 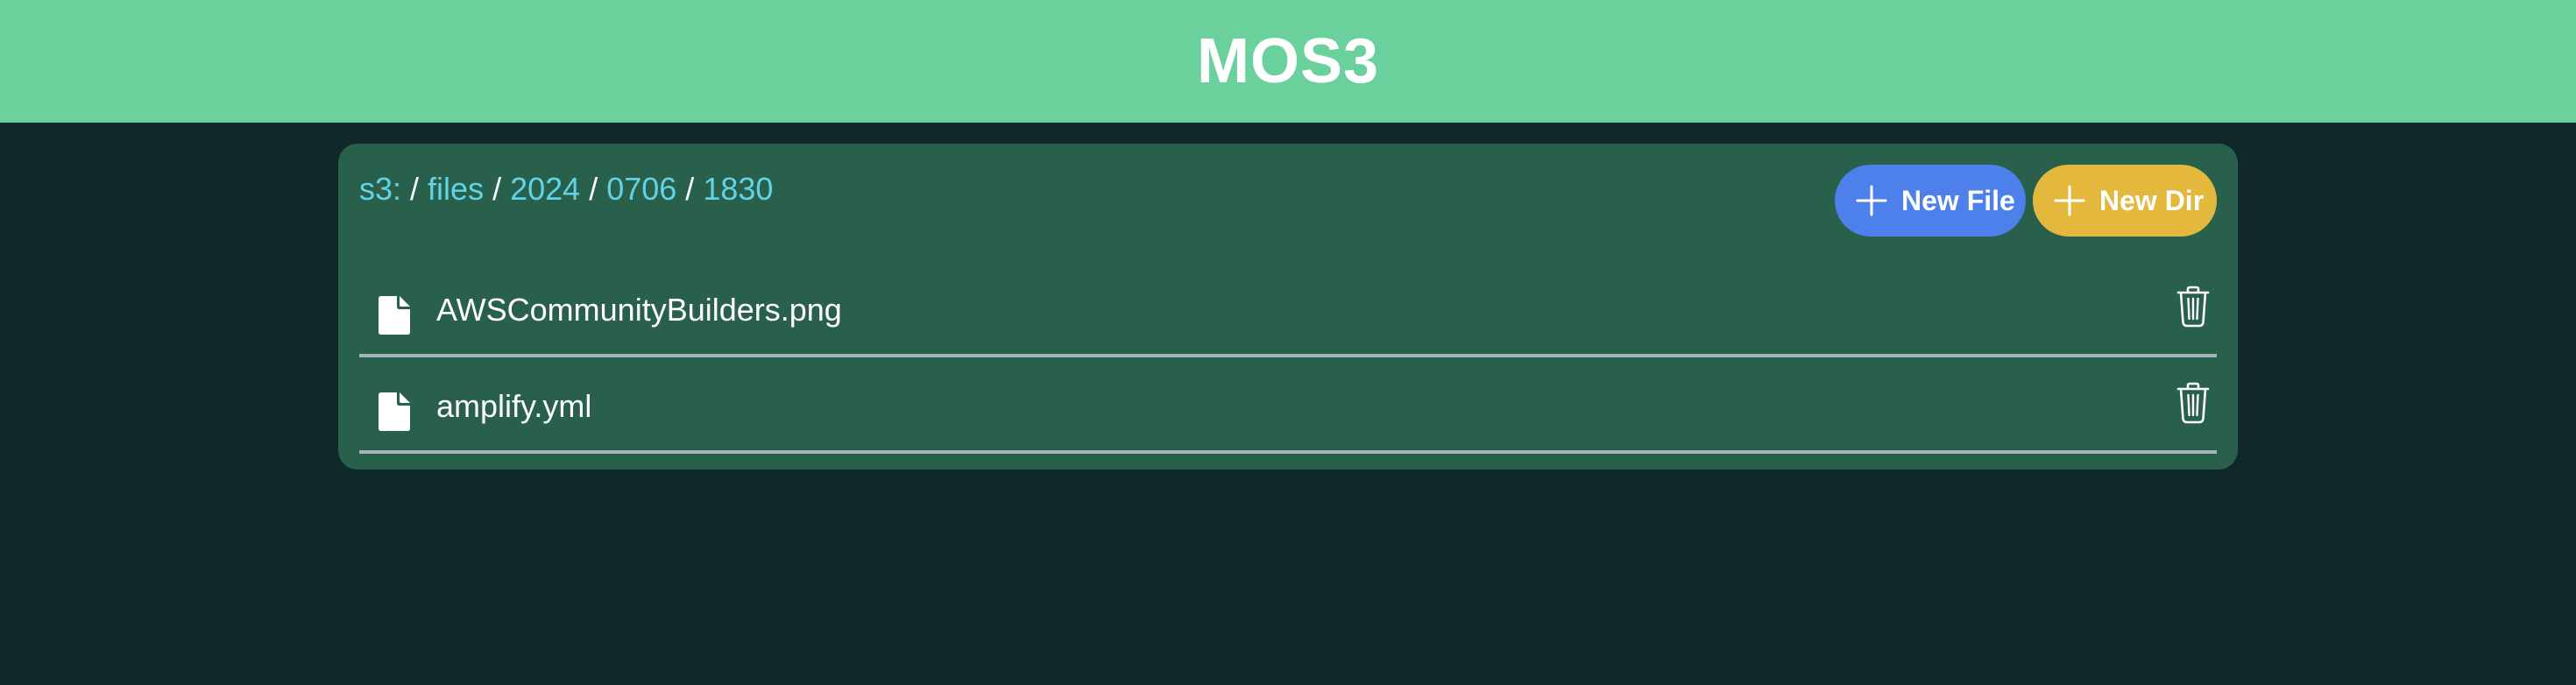 What do you see at coordinates (738, 189) in the screenshot?
I see `breadcrumb-item-1830: 1830` at bounding box center [738, 189].